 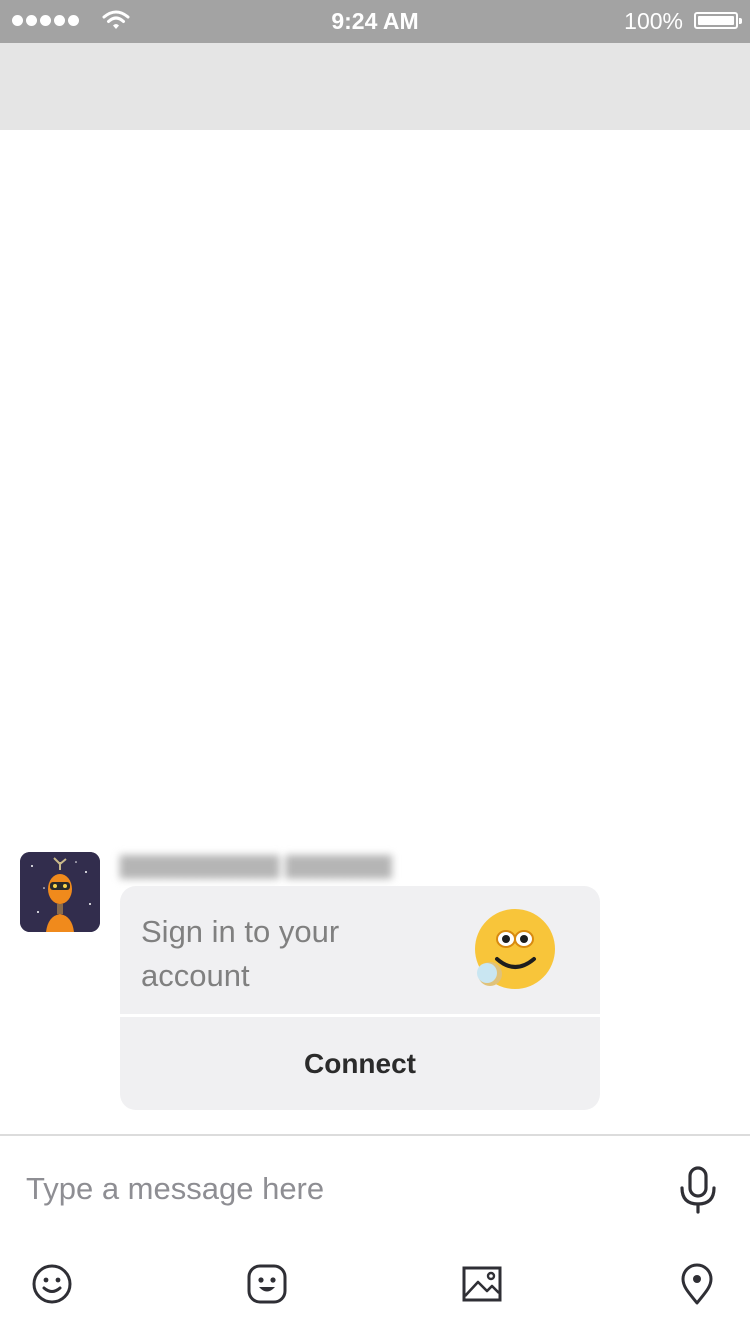 What do you see at coordinates (698, 1190) in the screenshot?
I see `microphone-icon` at bounding box center [698, 1190].